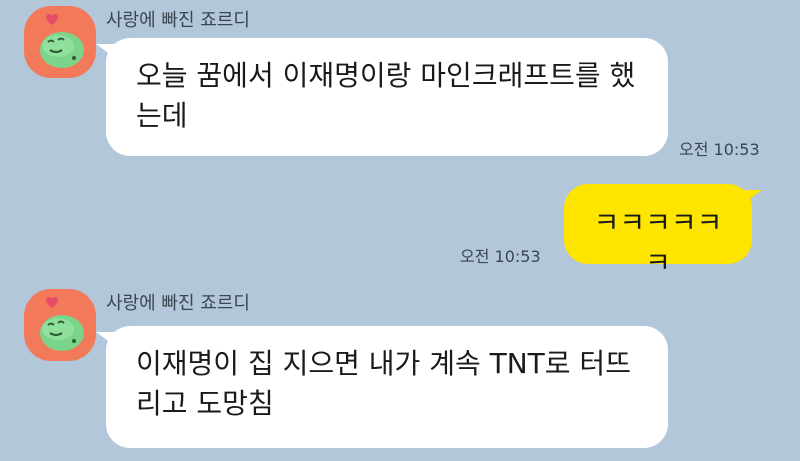 The image size is (800, 461). What do you see at coordinates (205, 403) in the screenshot?
I see `message-text: 리고 도망침` at bounding box center [205, 403].